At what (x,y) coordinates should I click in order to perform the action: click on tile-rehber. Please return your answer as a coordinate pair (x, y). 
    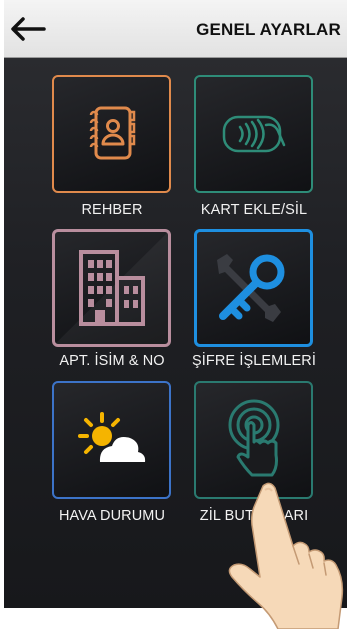
    Looking at the image, I should click on (111, 134).